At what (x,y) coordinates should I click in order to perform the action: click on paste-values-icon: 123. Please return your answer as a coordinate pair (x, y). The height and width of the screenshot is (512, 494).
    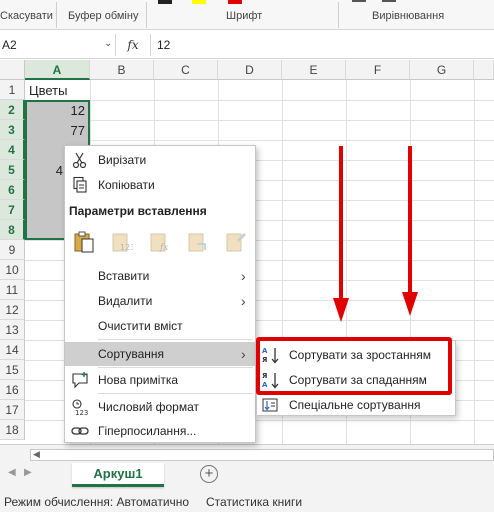
    Looking at the image, I should click on (122, 242).